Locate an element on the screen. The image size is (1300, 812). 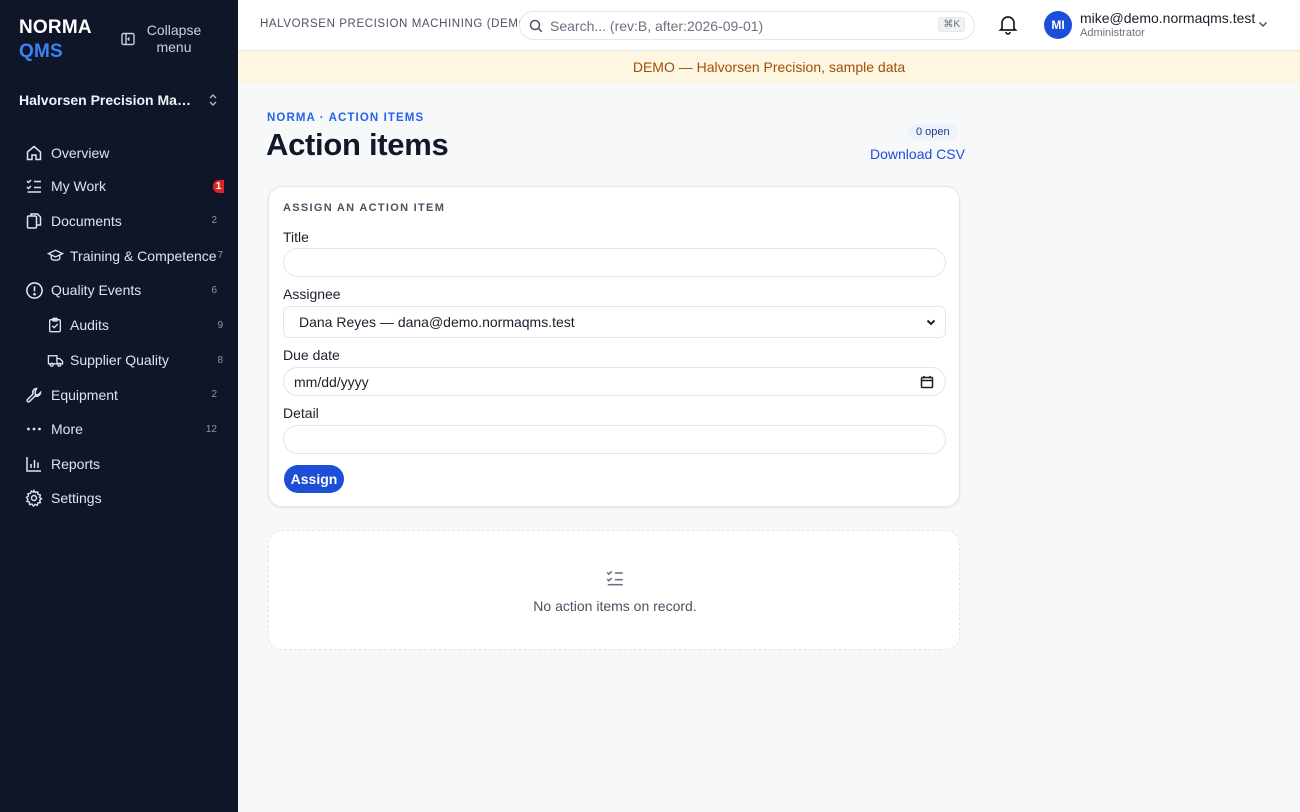
notifications-button is located at coordinates (1008, 26).